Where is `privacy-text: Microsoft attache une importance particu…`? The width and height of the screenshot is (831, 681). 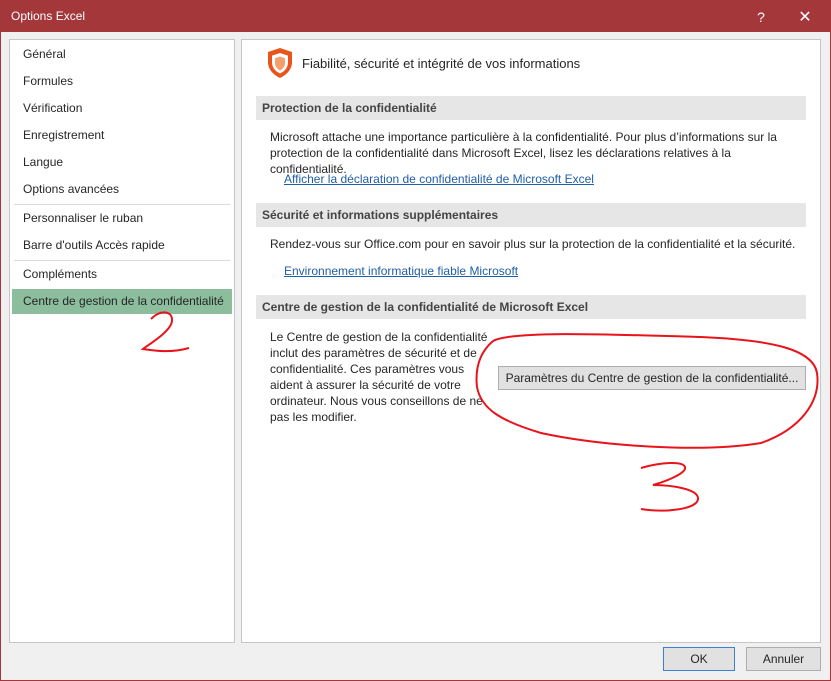 privacy-text: Microsoft attache une importance particu… is located at coordinates (523, 153).